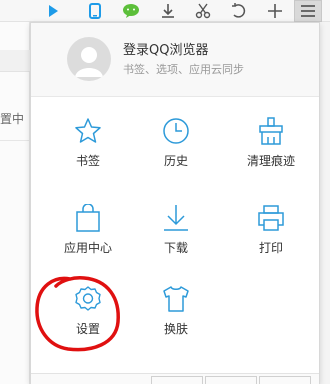 This screenshot has height=384, width=330. What do you see at coordinates (175, 161) in the screenshot?
I see `menu-item-label: 历史` at bounding box center [175, 161].